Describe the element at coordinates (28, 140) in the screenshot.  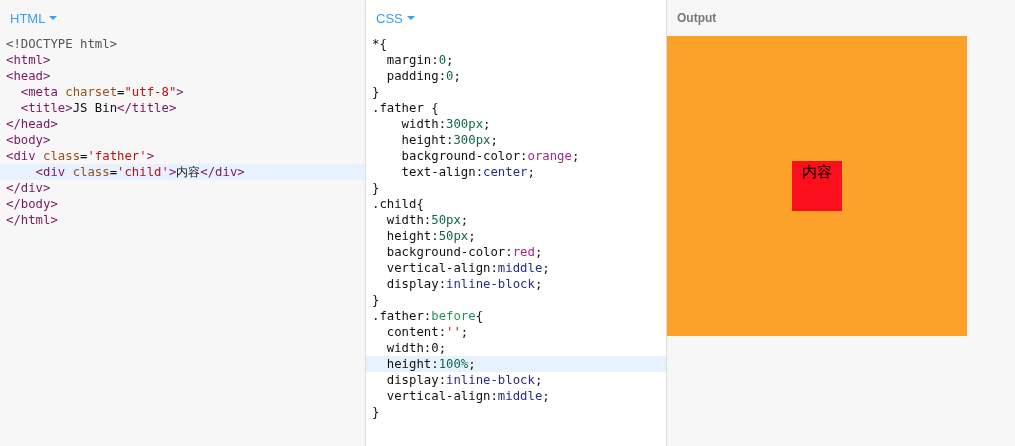
I see `code-line: <body>` at that location.